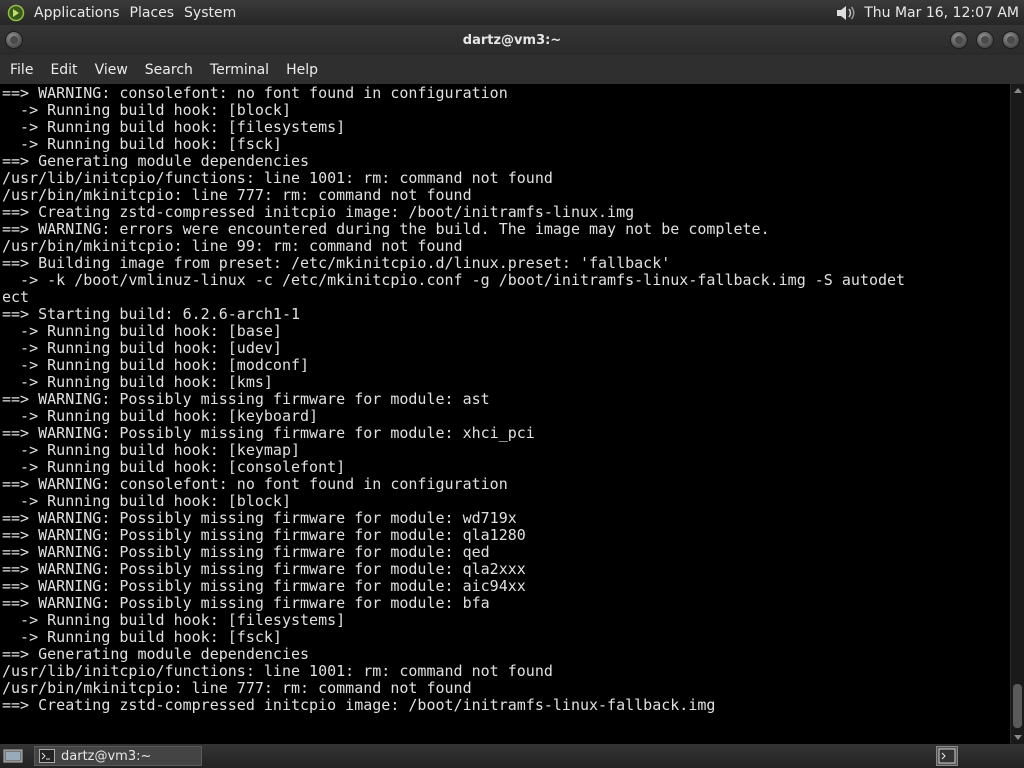 The width and height of the screenshot is (1024, 768). I want to click on panel-tray: Thu Mar 16, 12:07 AM, so click(926, 12).